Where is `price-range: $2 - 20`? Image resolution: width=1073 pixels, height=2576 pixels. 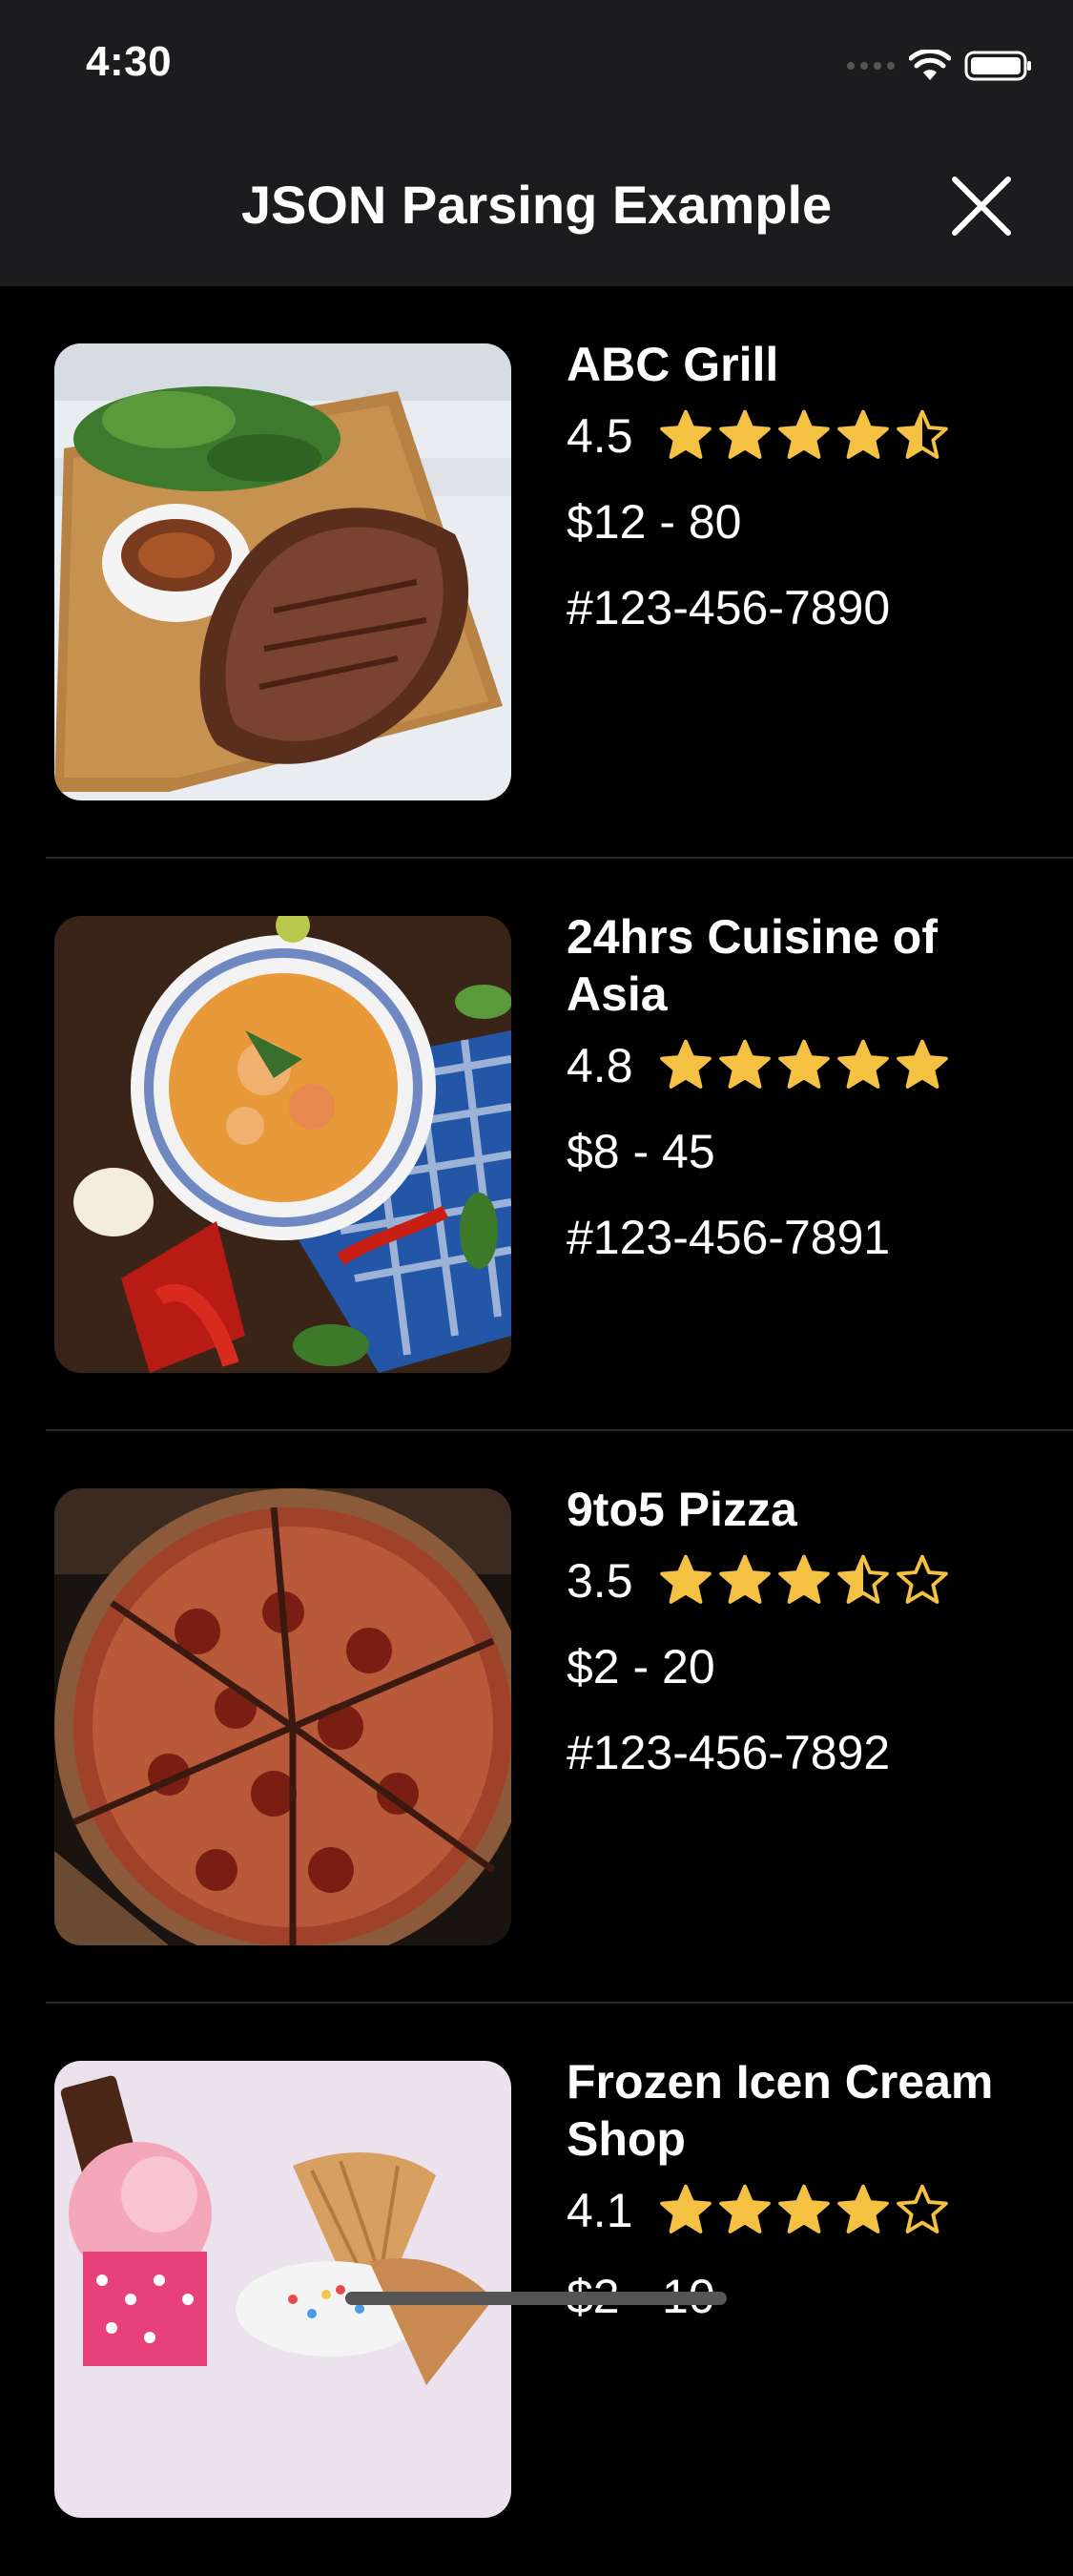 price-range: $2 - 20 is located at coordinates (641, 1666).